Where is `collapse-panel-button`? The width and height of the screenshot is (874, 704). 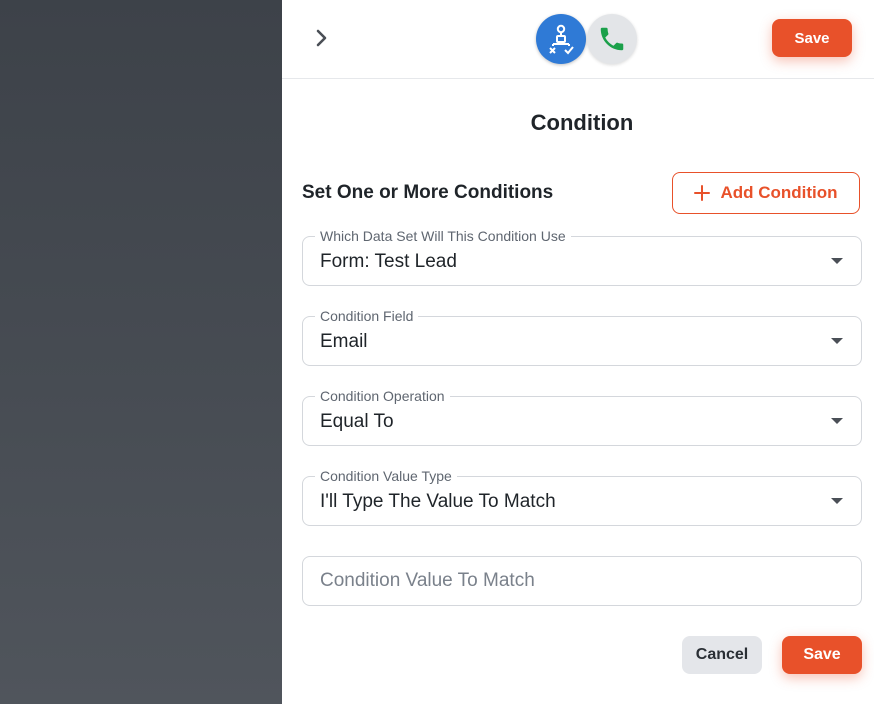
collapse-panel-button is located at coordinates (322, 38).